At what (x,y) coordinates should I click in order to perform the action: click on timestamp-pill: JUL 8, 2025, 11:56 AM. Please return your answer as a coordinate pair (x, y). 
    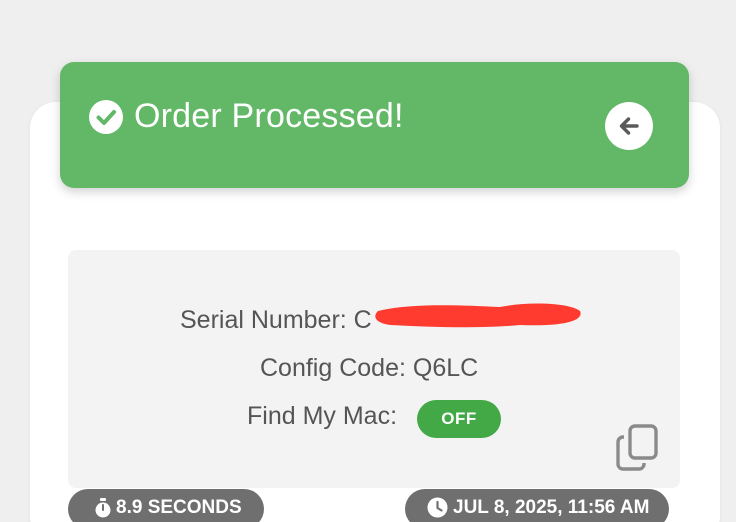
    Looking at the image, I should click on (537, 505).